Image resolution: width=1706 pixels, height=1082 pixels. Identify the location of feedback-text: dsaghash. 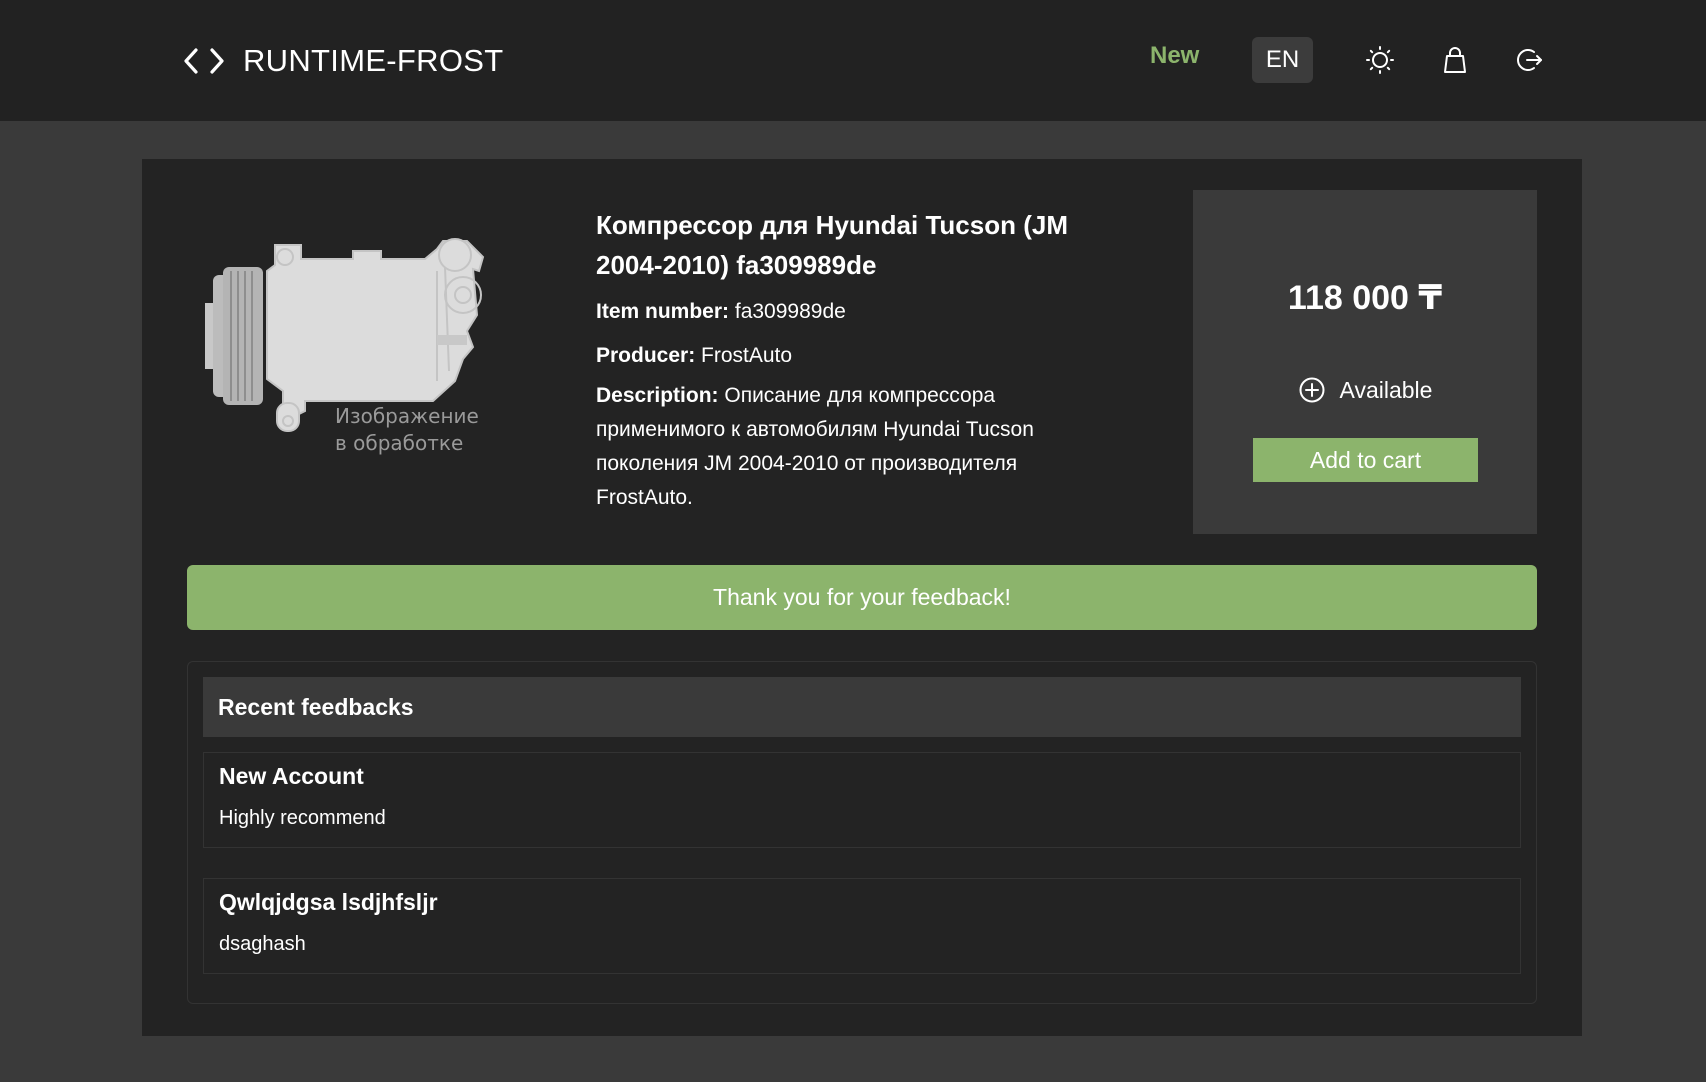
(262, 944).